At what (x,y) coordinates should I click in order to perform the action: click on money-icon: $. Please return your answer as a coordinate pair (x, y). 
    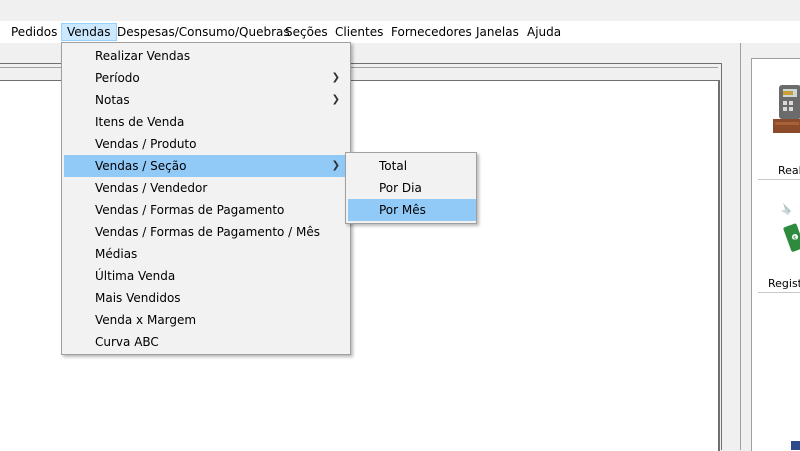
    Looking at the image, I should click on (789, 229).